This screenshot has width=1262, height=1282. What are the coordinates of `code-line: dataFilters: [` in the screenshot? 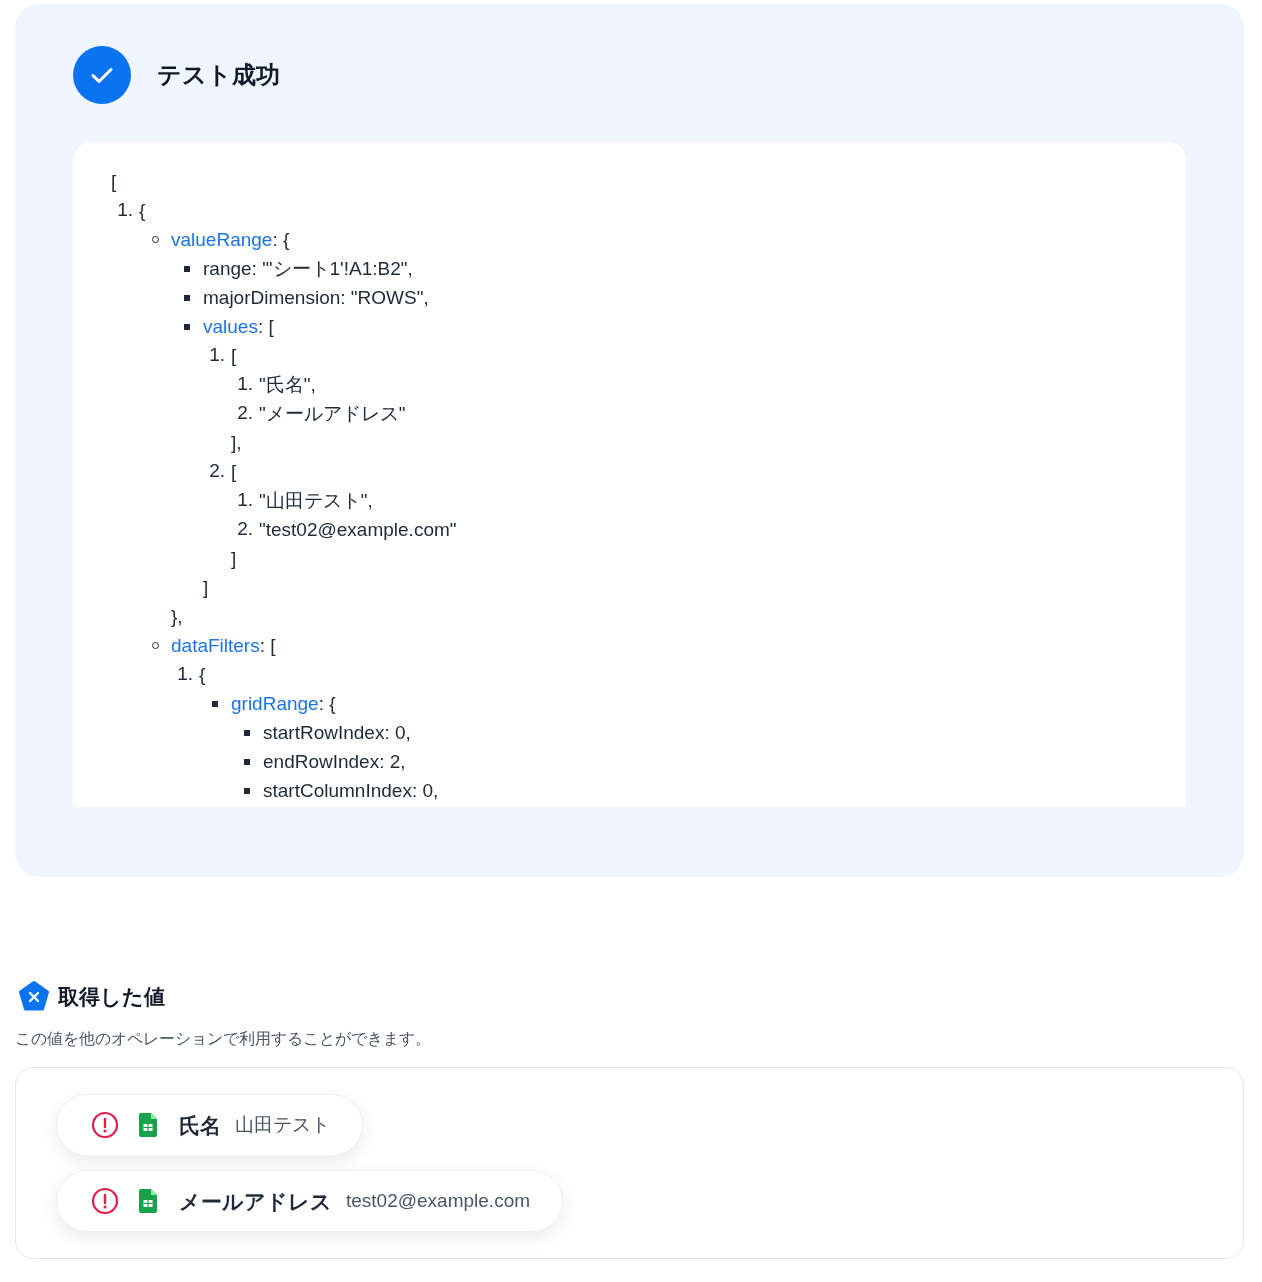 It's located at (224, 646).